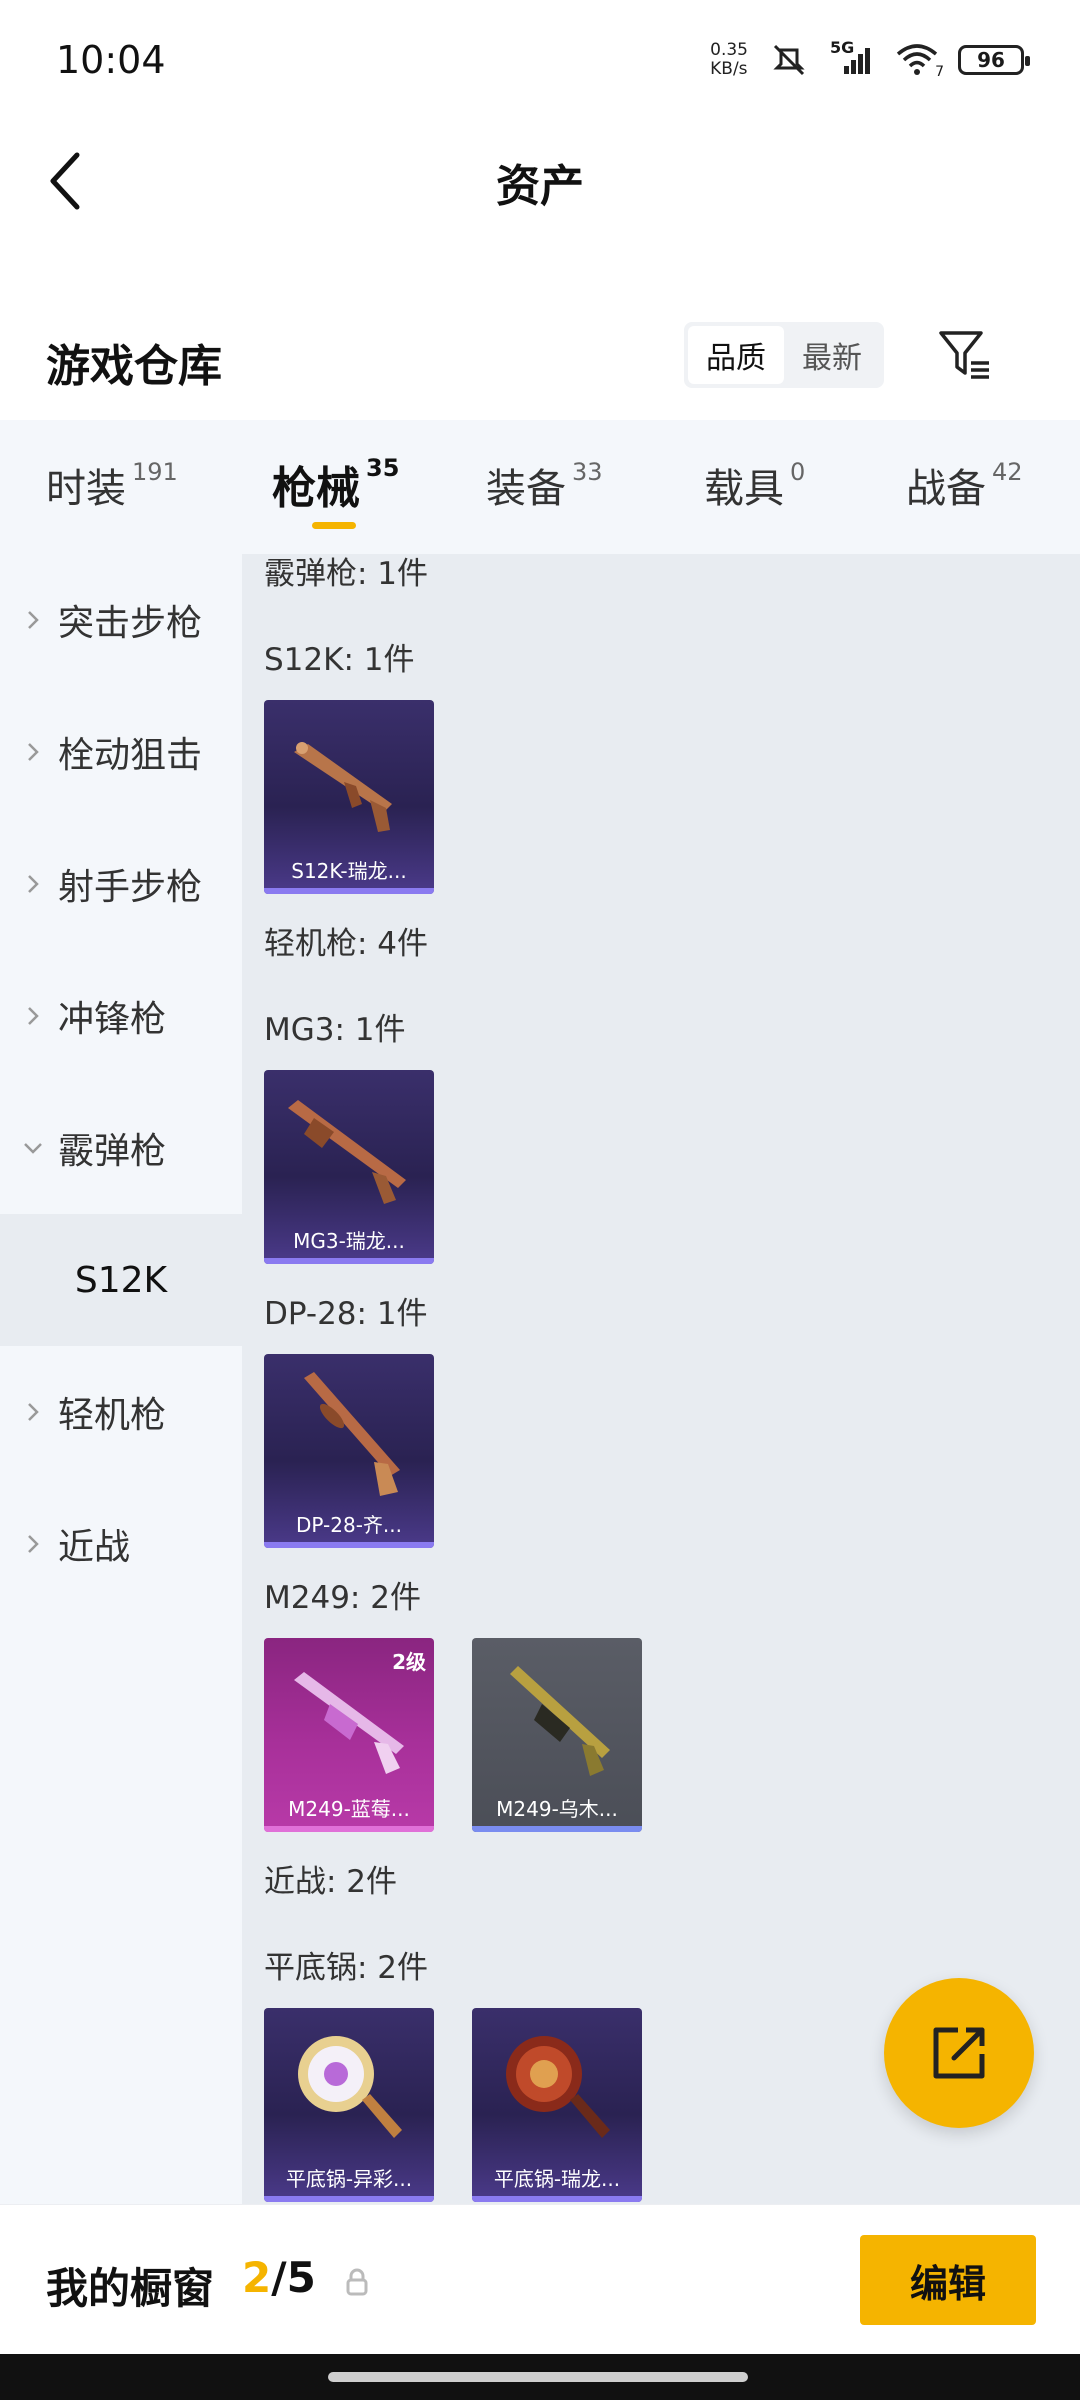 Image resolution: width=1080 pixels, height=2400 pixels. I want to click on section-label: 平底锅: 2件, so click(346, 1968).